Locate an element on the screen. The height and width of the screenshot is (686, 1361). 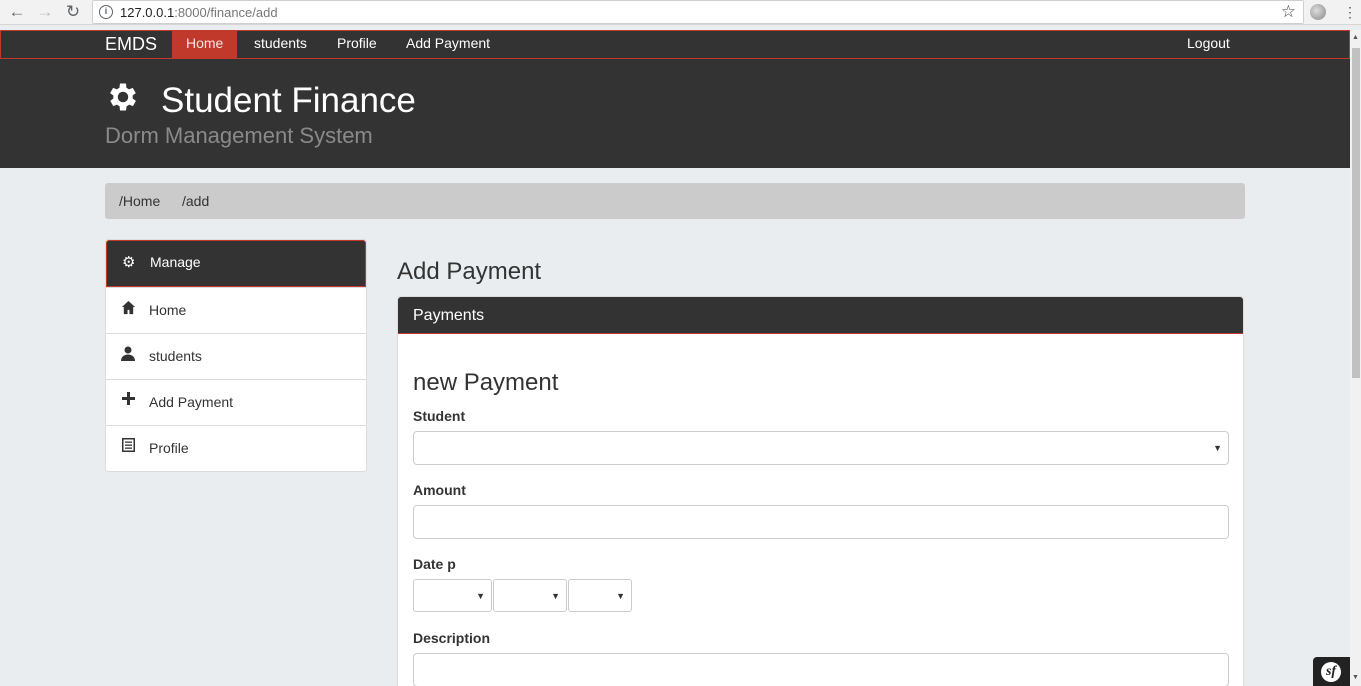
nav-profile: Profile is located at coordinates (357, 44).